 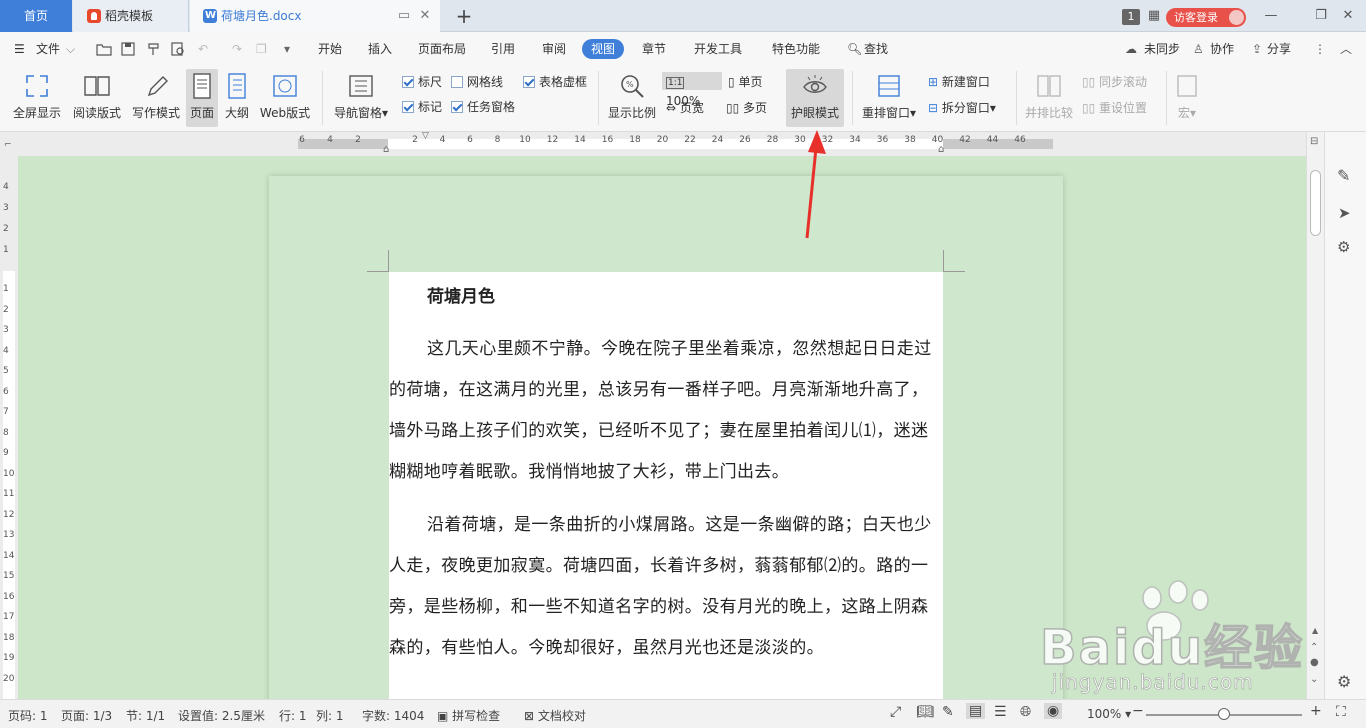 What do you see at coordinates (221, 715) in the screenshot?
I see `status-setting: 设置值: 2.5厘米` at bounding box center [221, 715].